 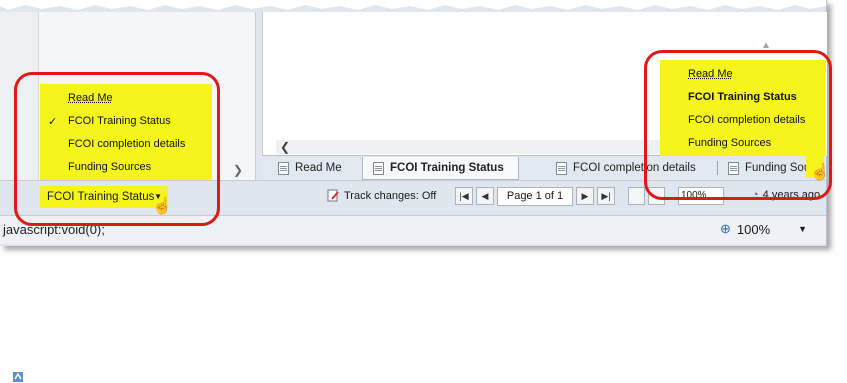 What do you see at coordinates (535, 196) in the screenshot?
I see `page-indicator: Page 1 of 1` at bounding box center [535, 196].